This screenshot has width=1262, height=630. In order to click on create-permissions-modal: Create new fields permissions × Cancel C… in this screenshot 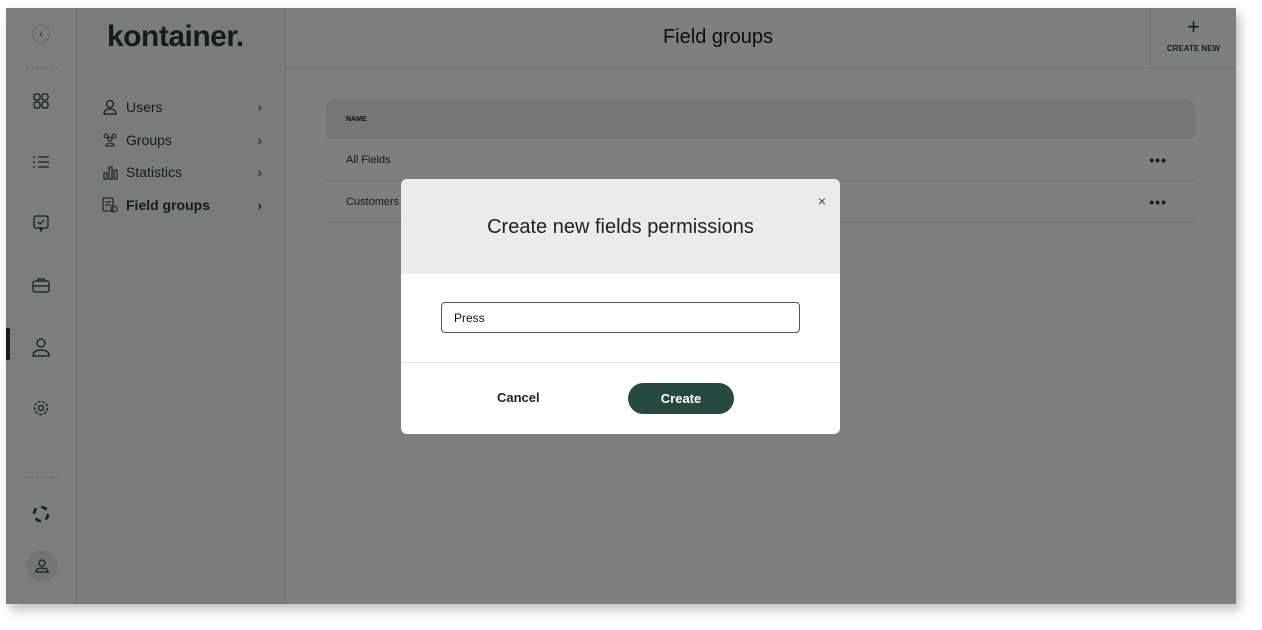, I will do `click(620, 306)`.